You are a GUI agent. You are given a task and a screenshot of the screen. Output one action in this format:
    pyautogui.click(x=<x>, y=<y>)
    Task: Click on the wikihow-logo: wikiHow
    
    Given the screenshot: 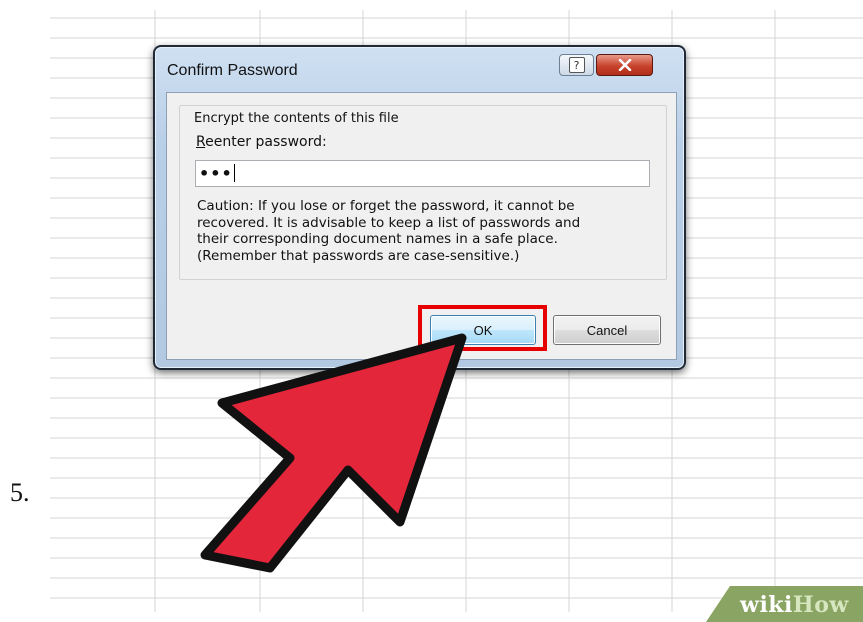 What is the action you would take?
    pyautogui.click(x=794, y=605)
    